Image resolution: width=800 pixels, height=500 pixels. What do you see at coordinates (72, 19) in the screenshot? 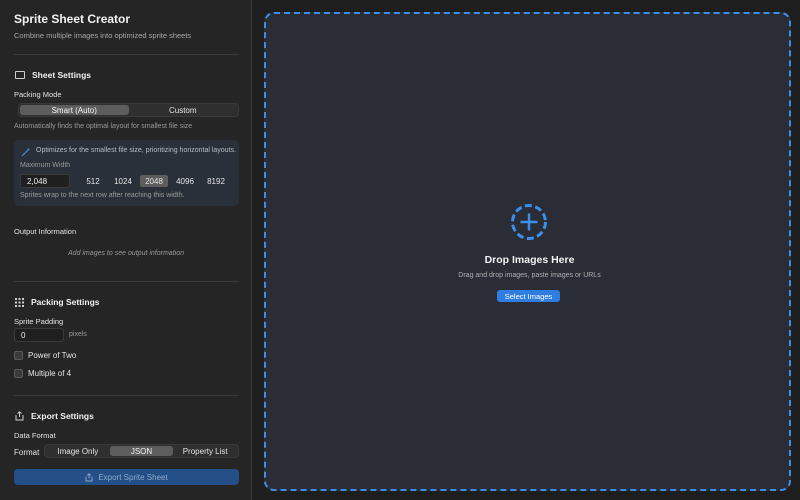
I see `app-title: Sprite Sheet Creator` at bounding box center [72, 19].